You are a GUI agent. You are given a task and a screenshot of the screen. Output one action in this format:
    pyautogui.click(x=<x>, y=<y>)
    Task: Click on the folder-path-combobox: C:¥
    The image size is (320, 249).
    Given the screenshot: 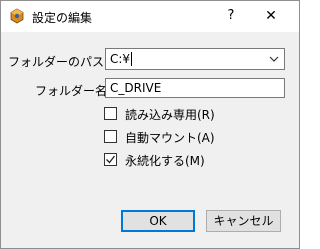 What is the action you would take?
    pyautogui.click(x=195, y=59)
    